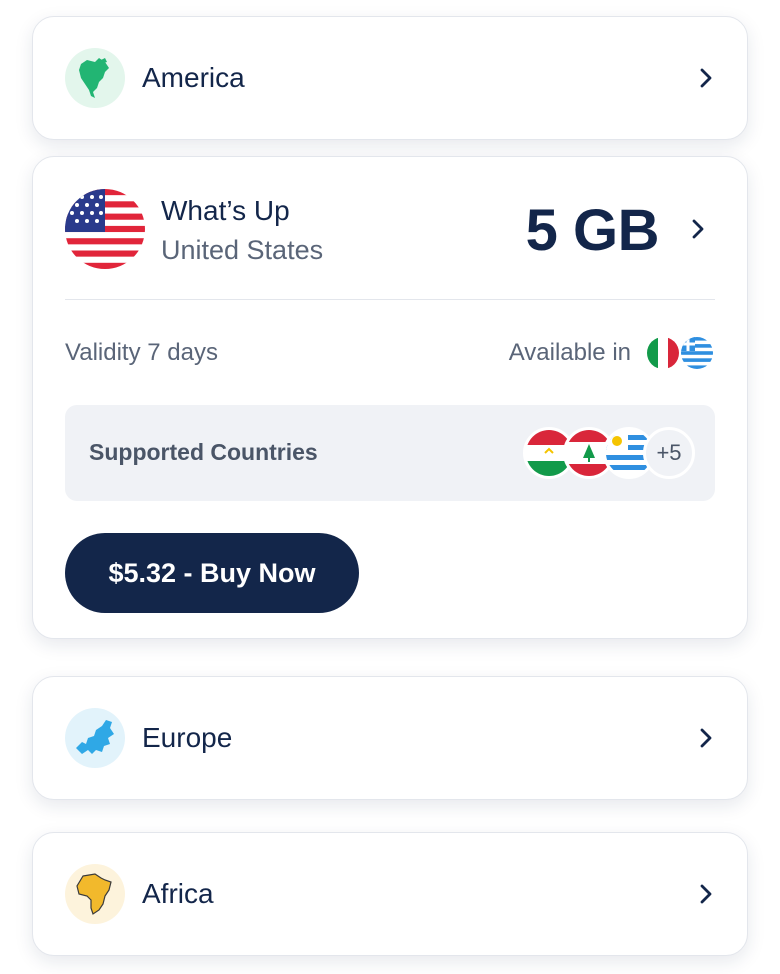 Image resolution: width=780 pixels, height=974 pixels. Describe the element at coordinates (390, 453) in the screenshot. I see `supported-countries-panel: Supported Countries +5` at that location.